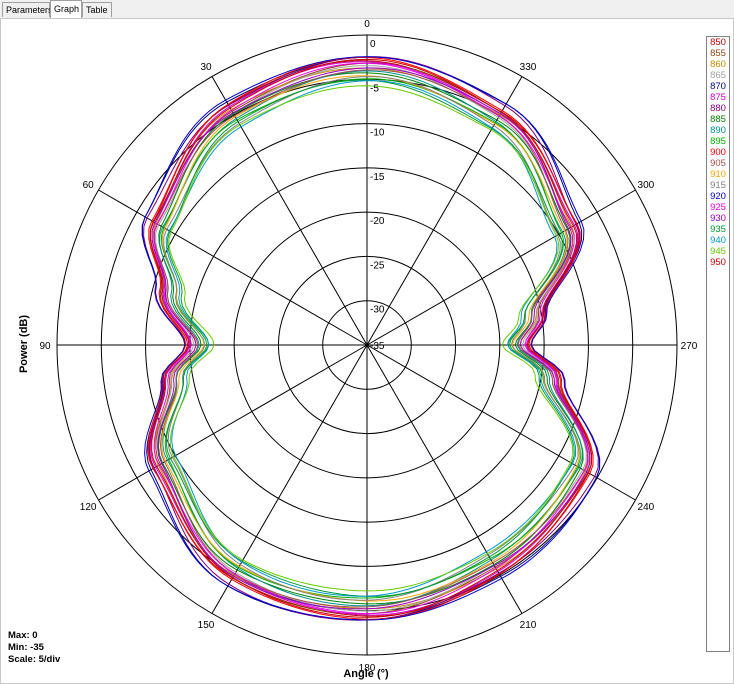 The height and width of the screenshot is (684, 734). What do you see at coordinates (206, 67) in the screenshot?
I see `angle-tick-label: 30` at bounding box center [206, 67].